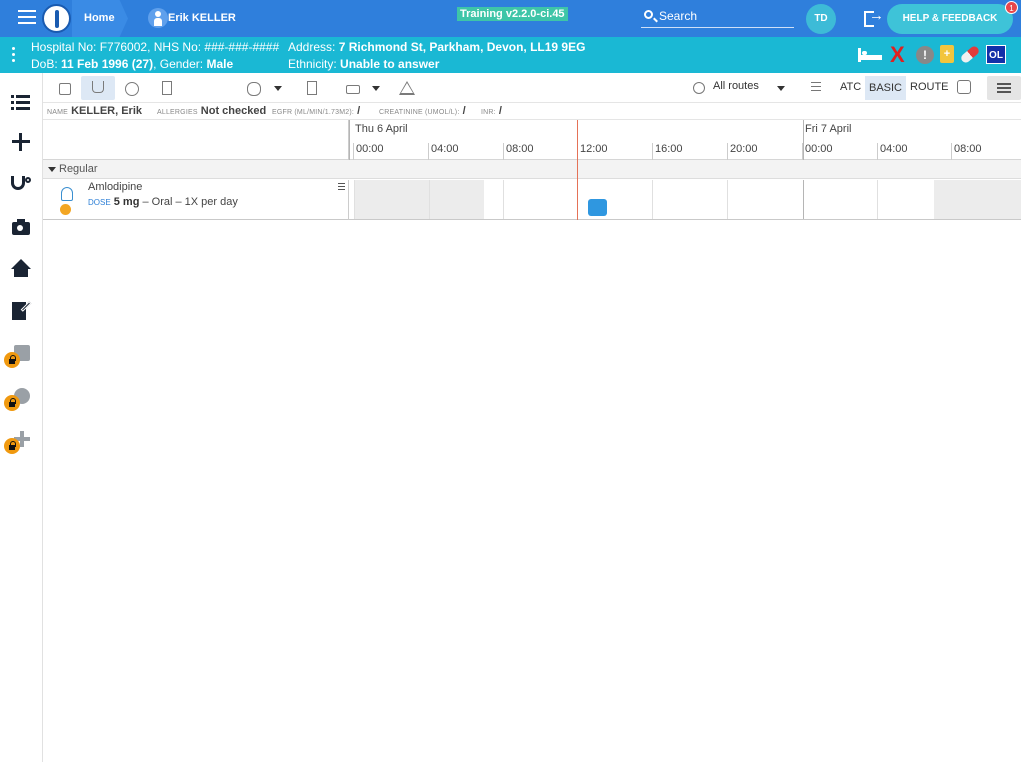 This screenshot has height=762, width=1021. Describe the element at coordinates (107, 64) in the screenshot. I see `dob-value: 11 Feb 1996 (27)` at that location.